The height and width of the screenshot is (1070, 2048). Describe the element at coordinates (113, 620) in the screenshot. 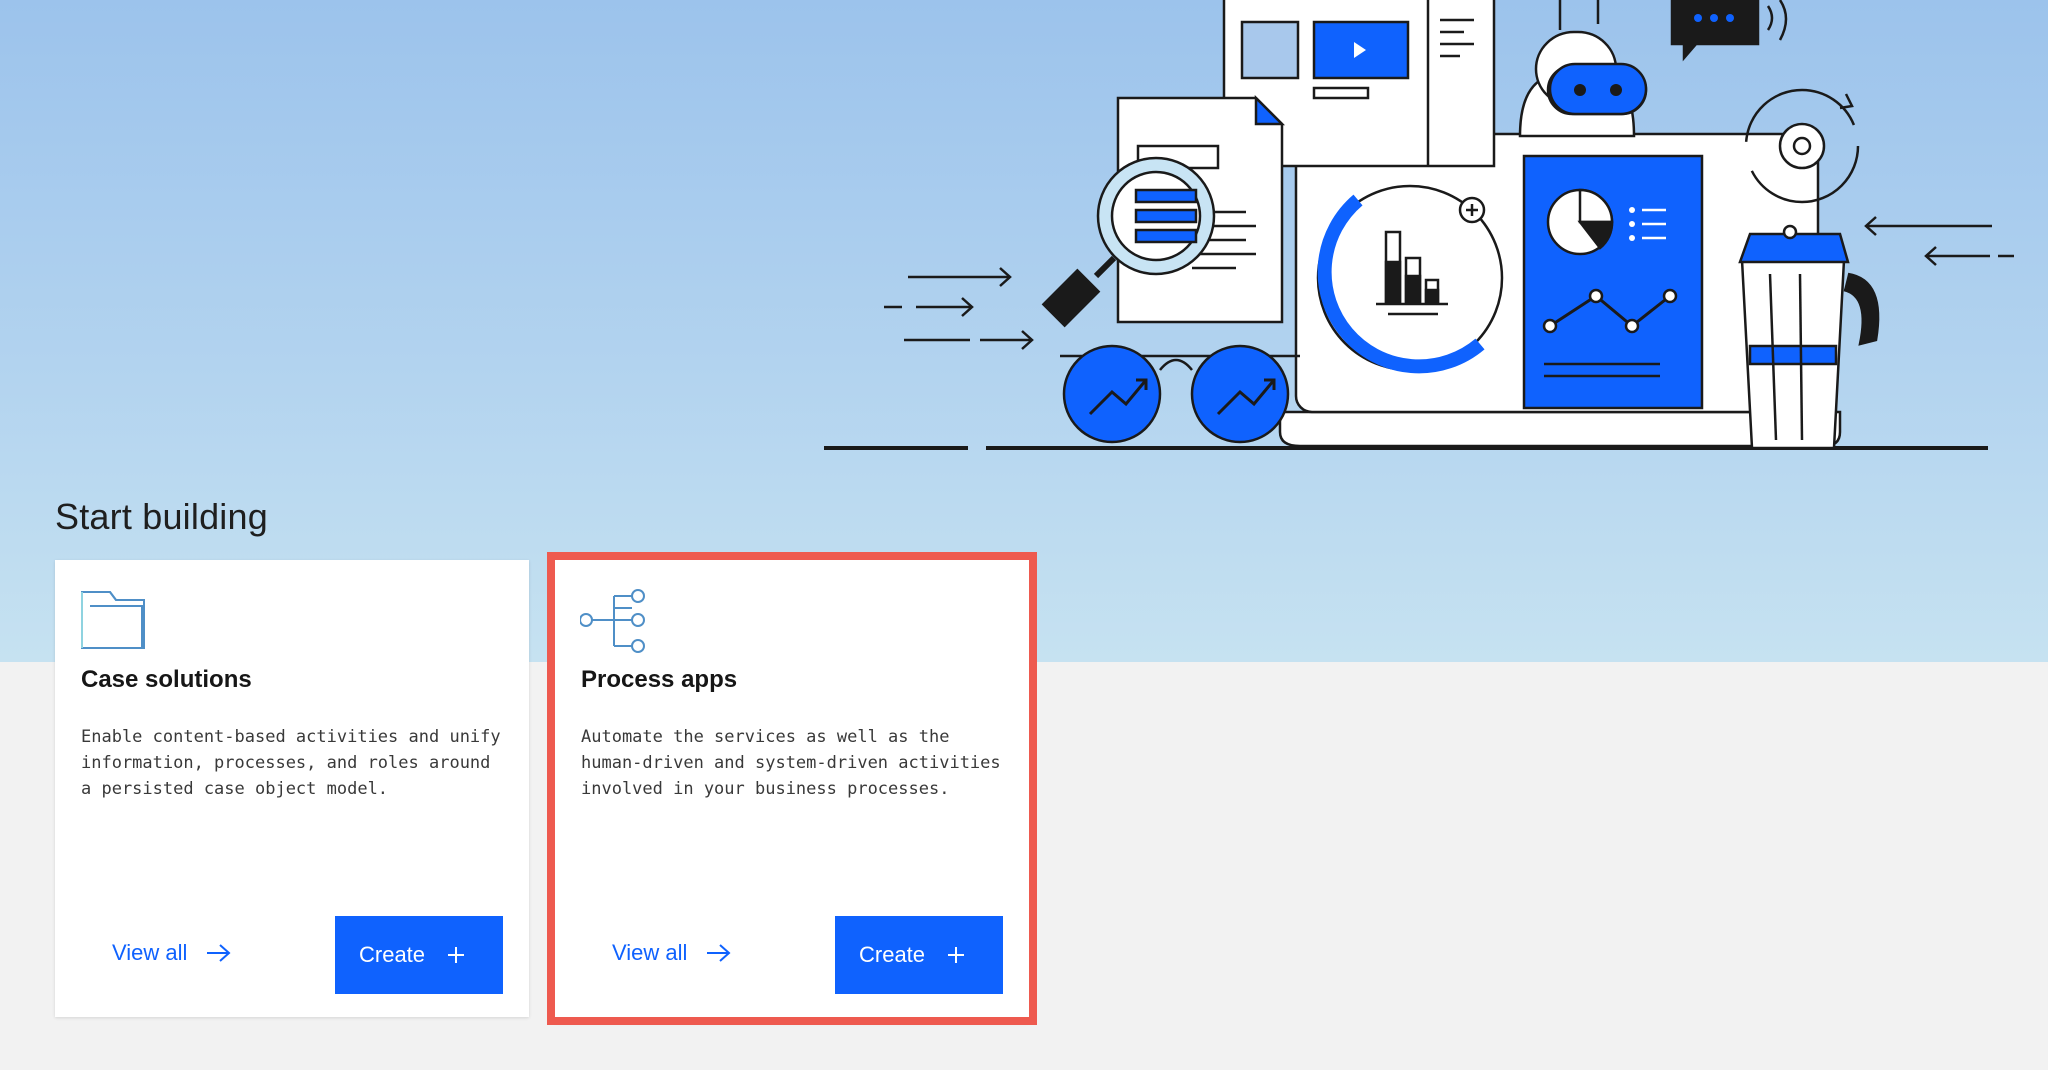

I see `folder-icon` at that location.